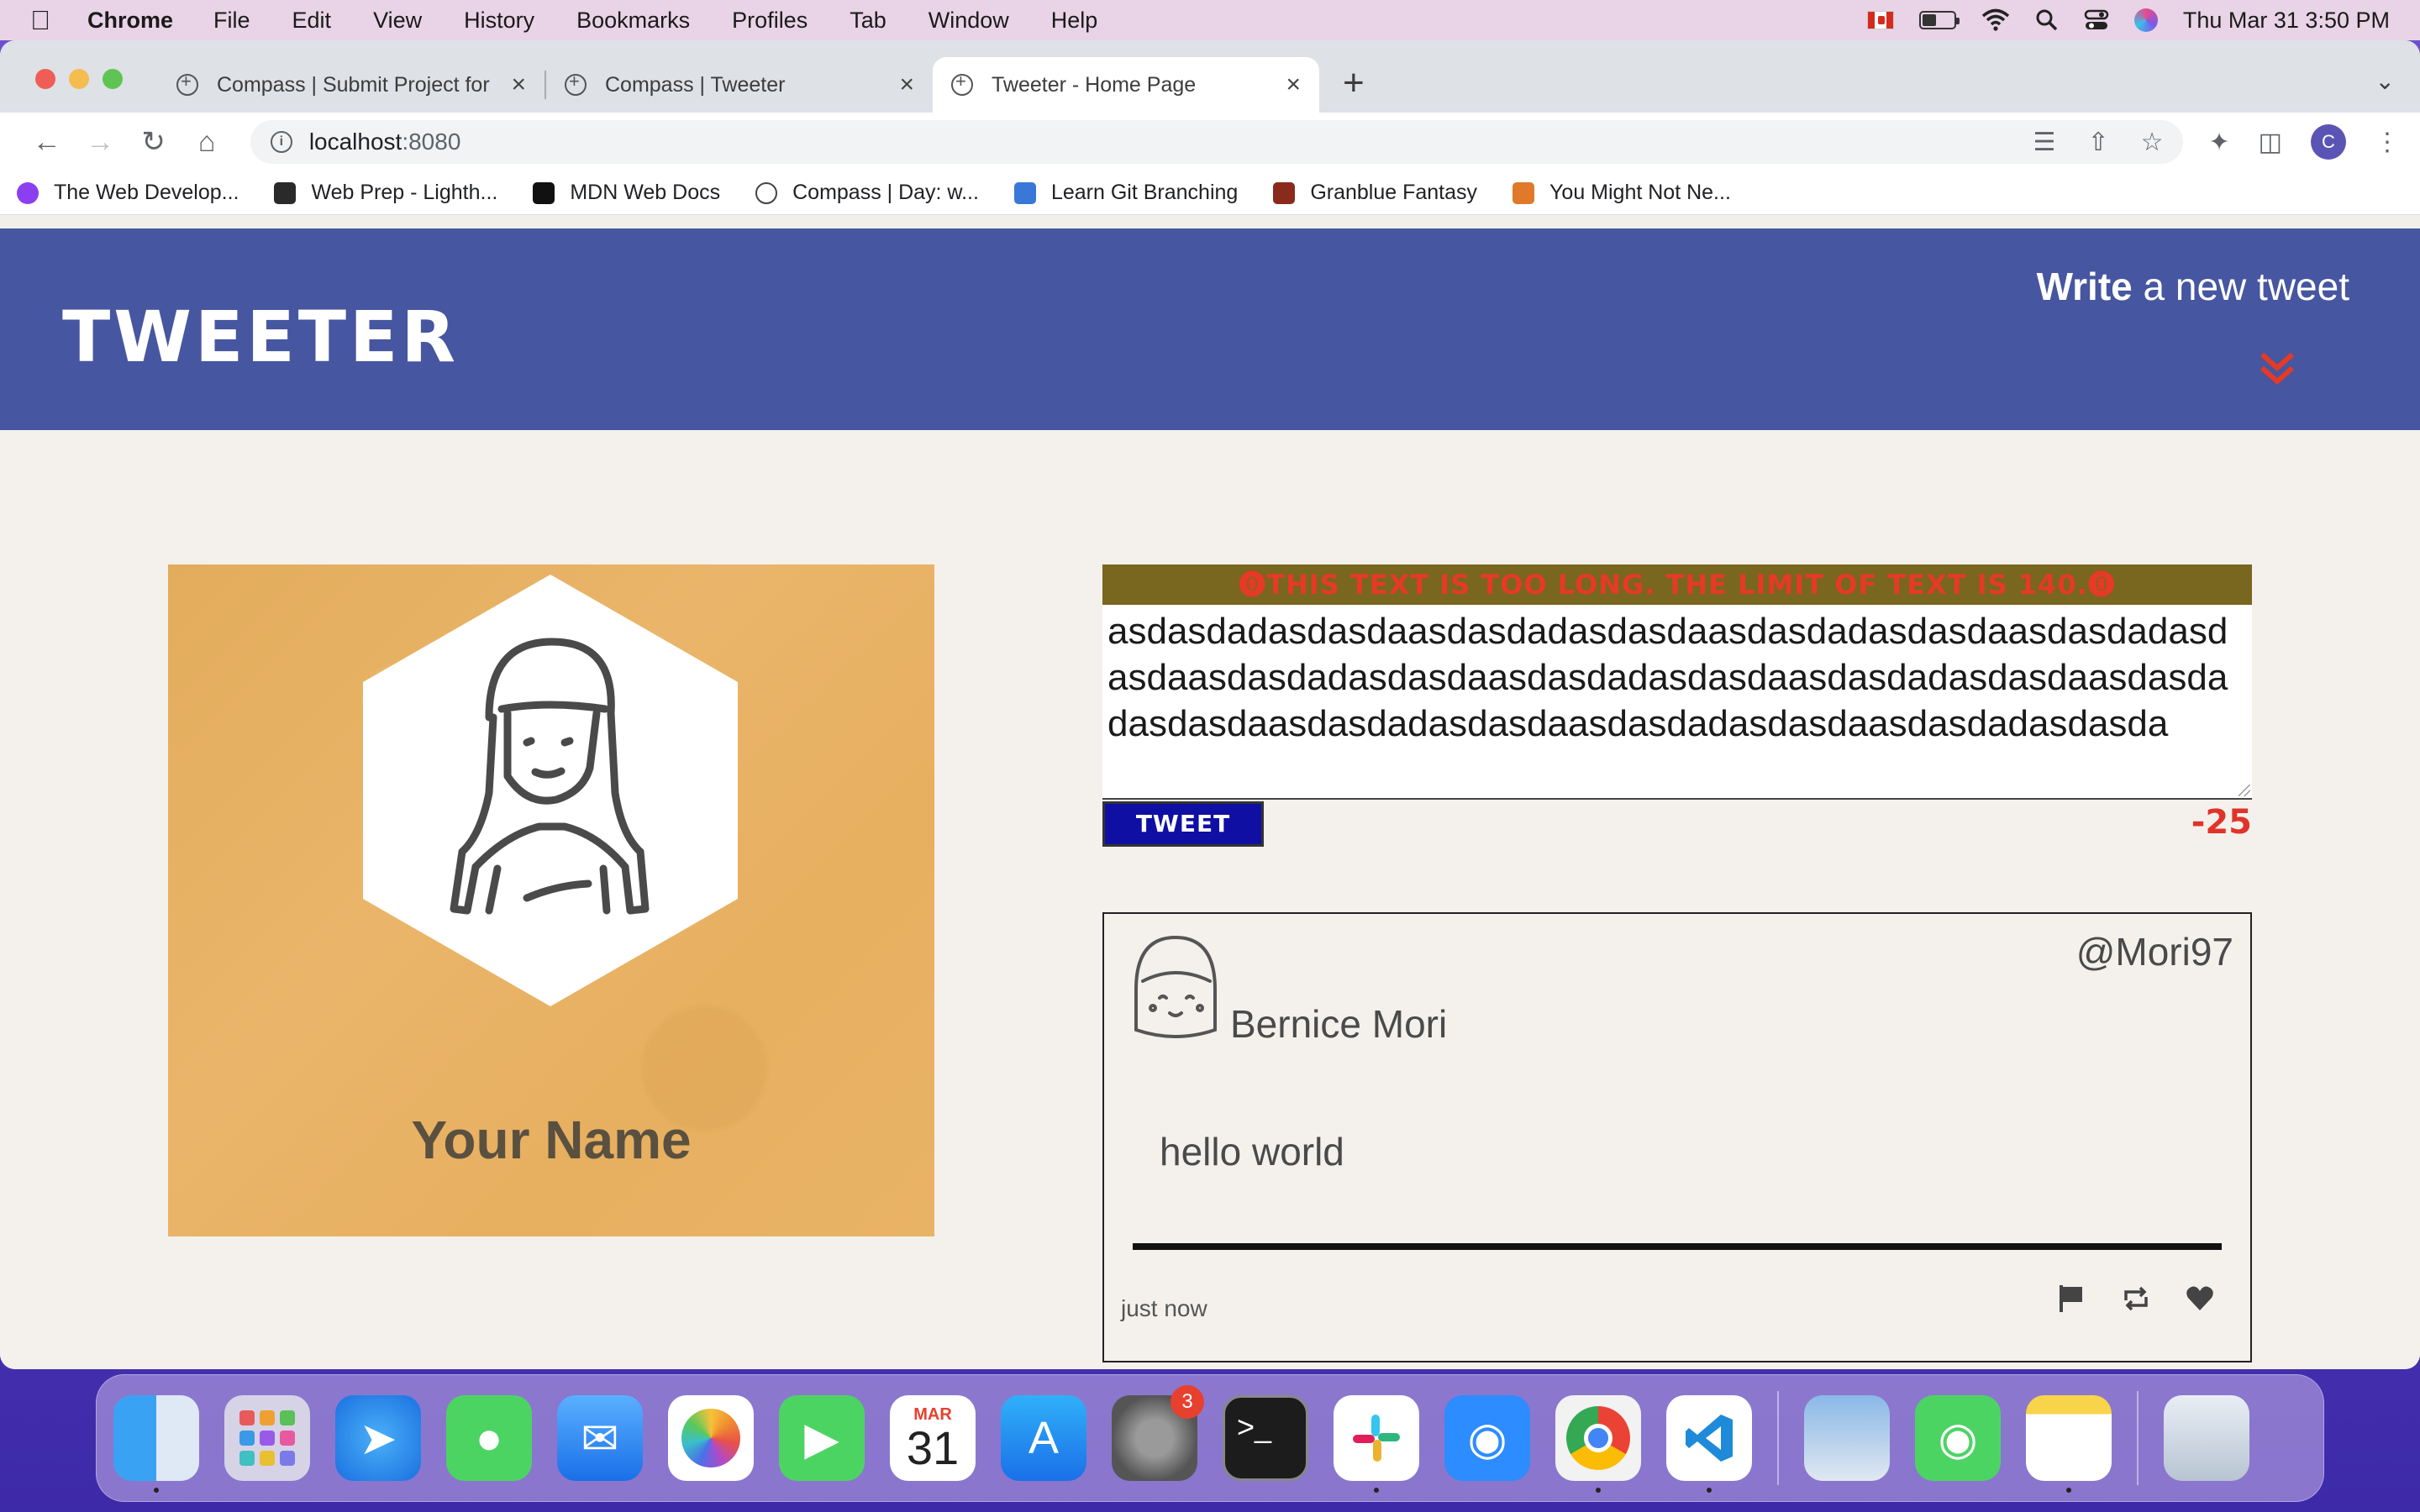 The image size is (2420, 1512). I want to click on close-window-button, so click(45, 79).